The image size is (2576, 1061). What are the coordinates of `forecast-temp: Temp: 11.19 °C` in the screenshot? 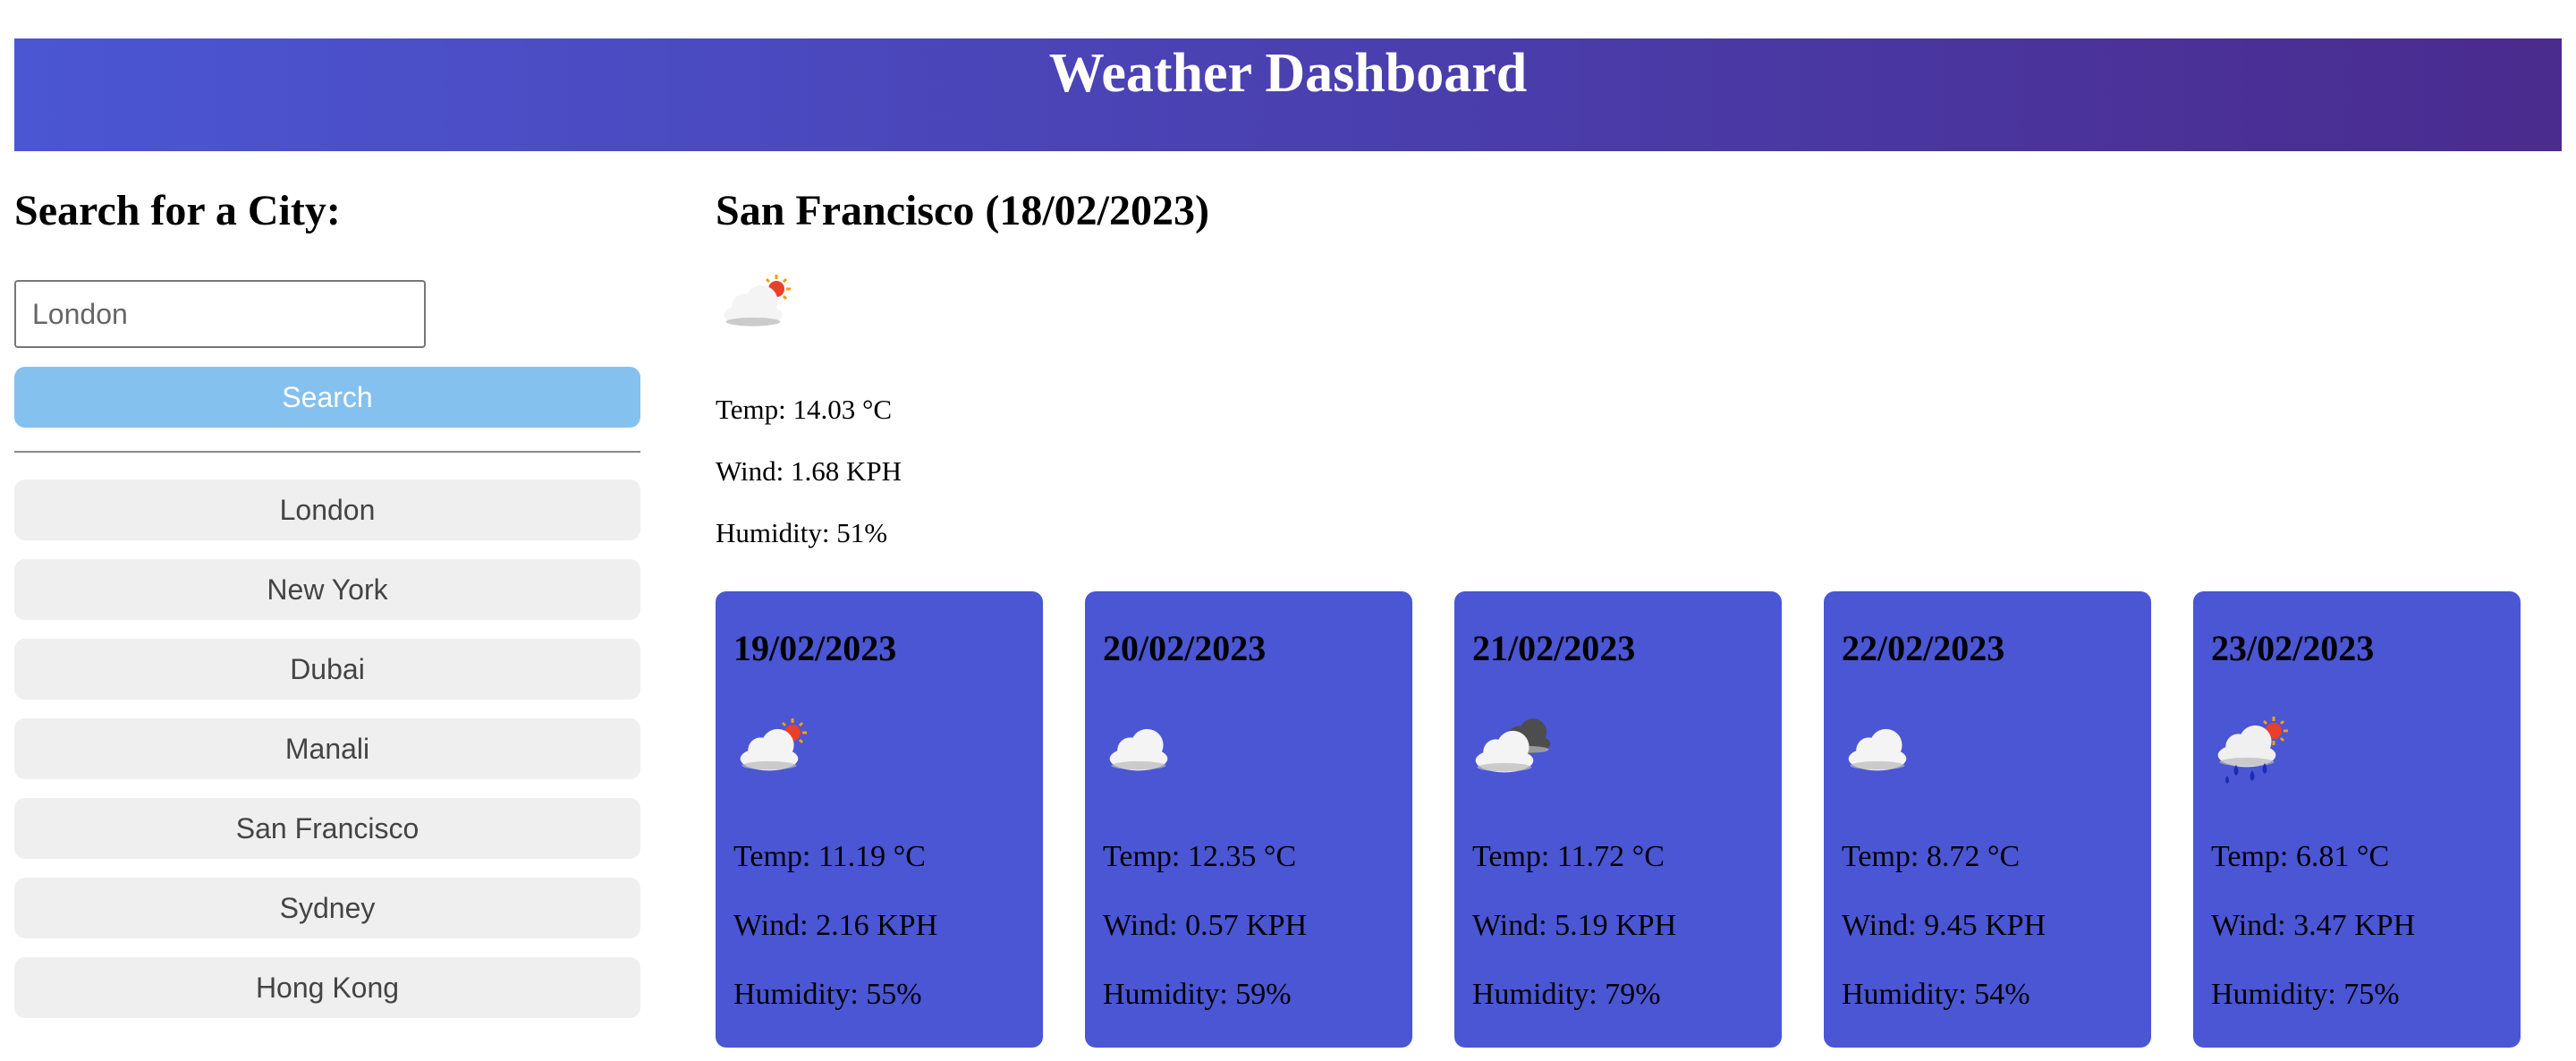 It's located at (829, 856).